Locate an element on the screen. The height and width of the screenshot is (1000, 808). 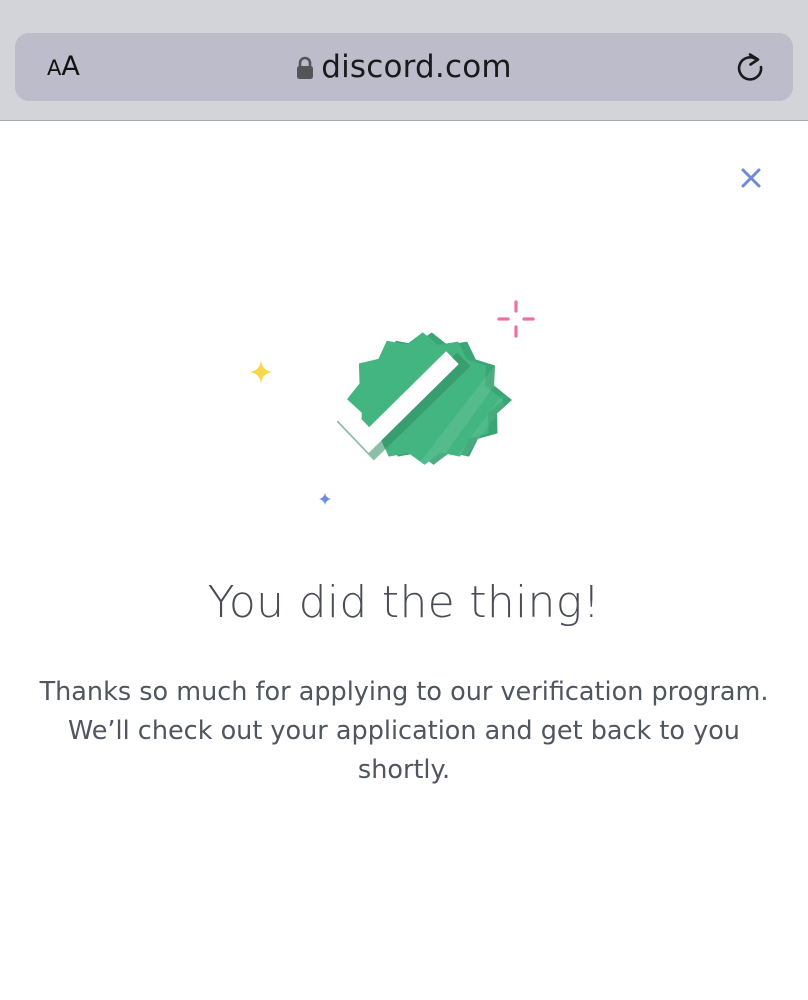
pink-sparkle-icon is located at coordinates (516, 319).